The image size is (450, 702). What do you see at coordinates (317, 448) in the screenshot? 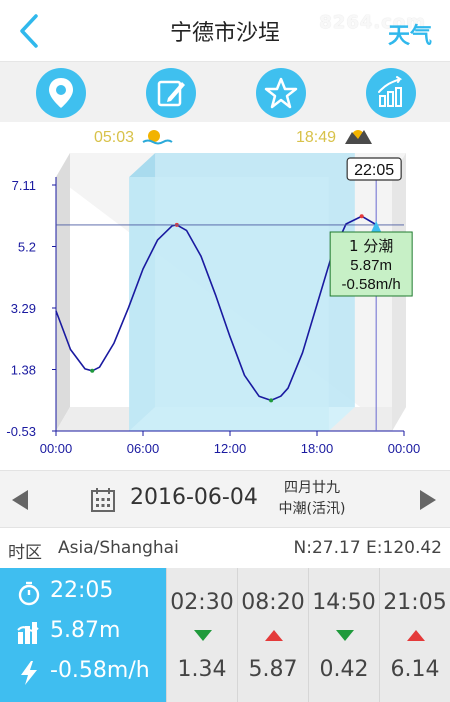
I see `x-tick-label: 18:00` at bounding box center [317, 448].